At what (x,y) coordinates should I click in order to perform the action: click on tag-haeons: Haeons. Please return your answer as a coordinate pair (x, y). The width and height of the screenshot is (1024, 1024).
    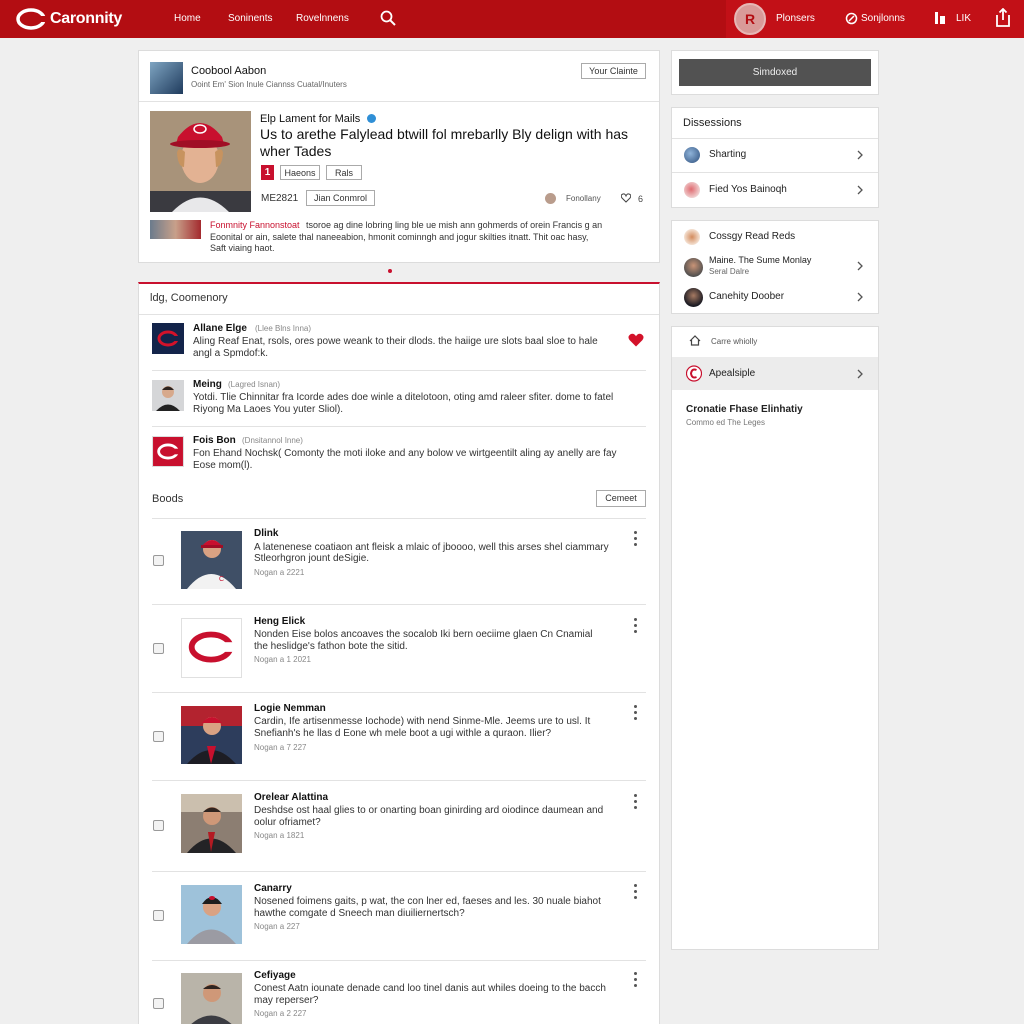
    Looking at the image, I should click on (300, 172).